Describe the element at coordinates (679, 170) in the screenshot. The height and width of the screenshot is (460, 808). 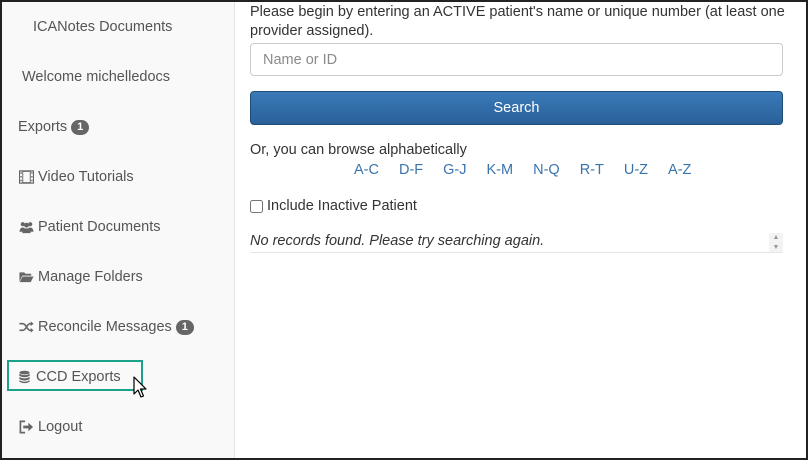
I see `alpha-link-a-z: A-Z` at that location.